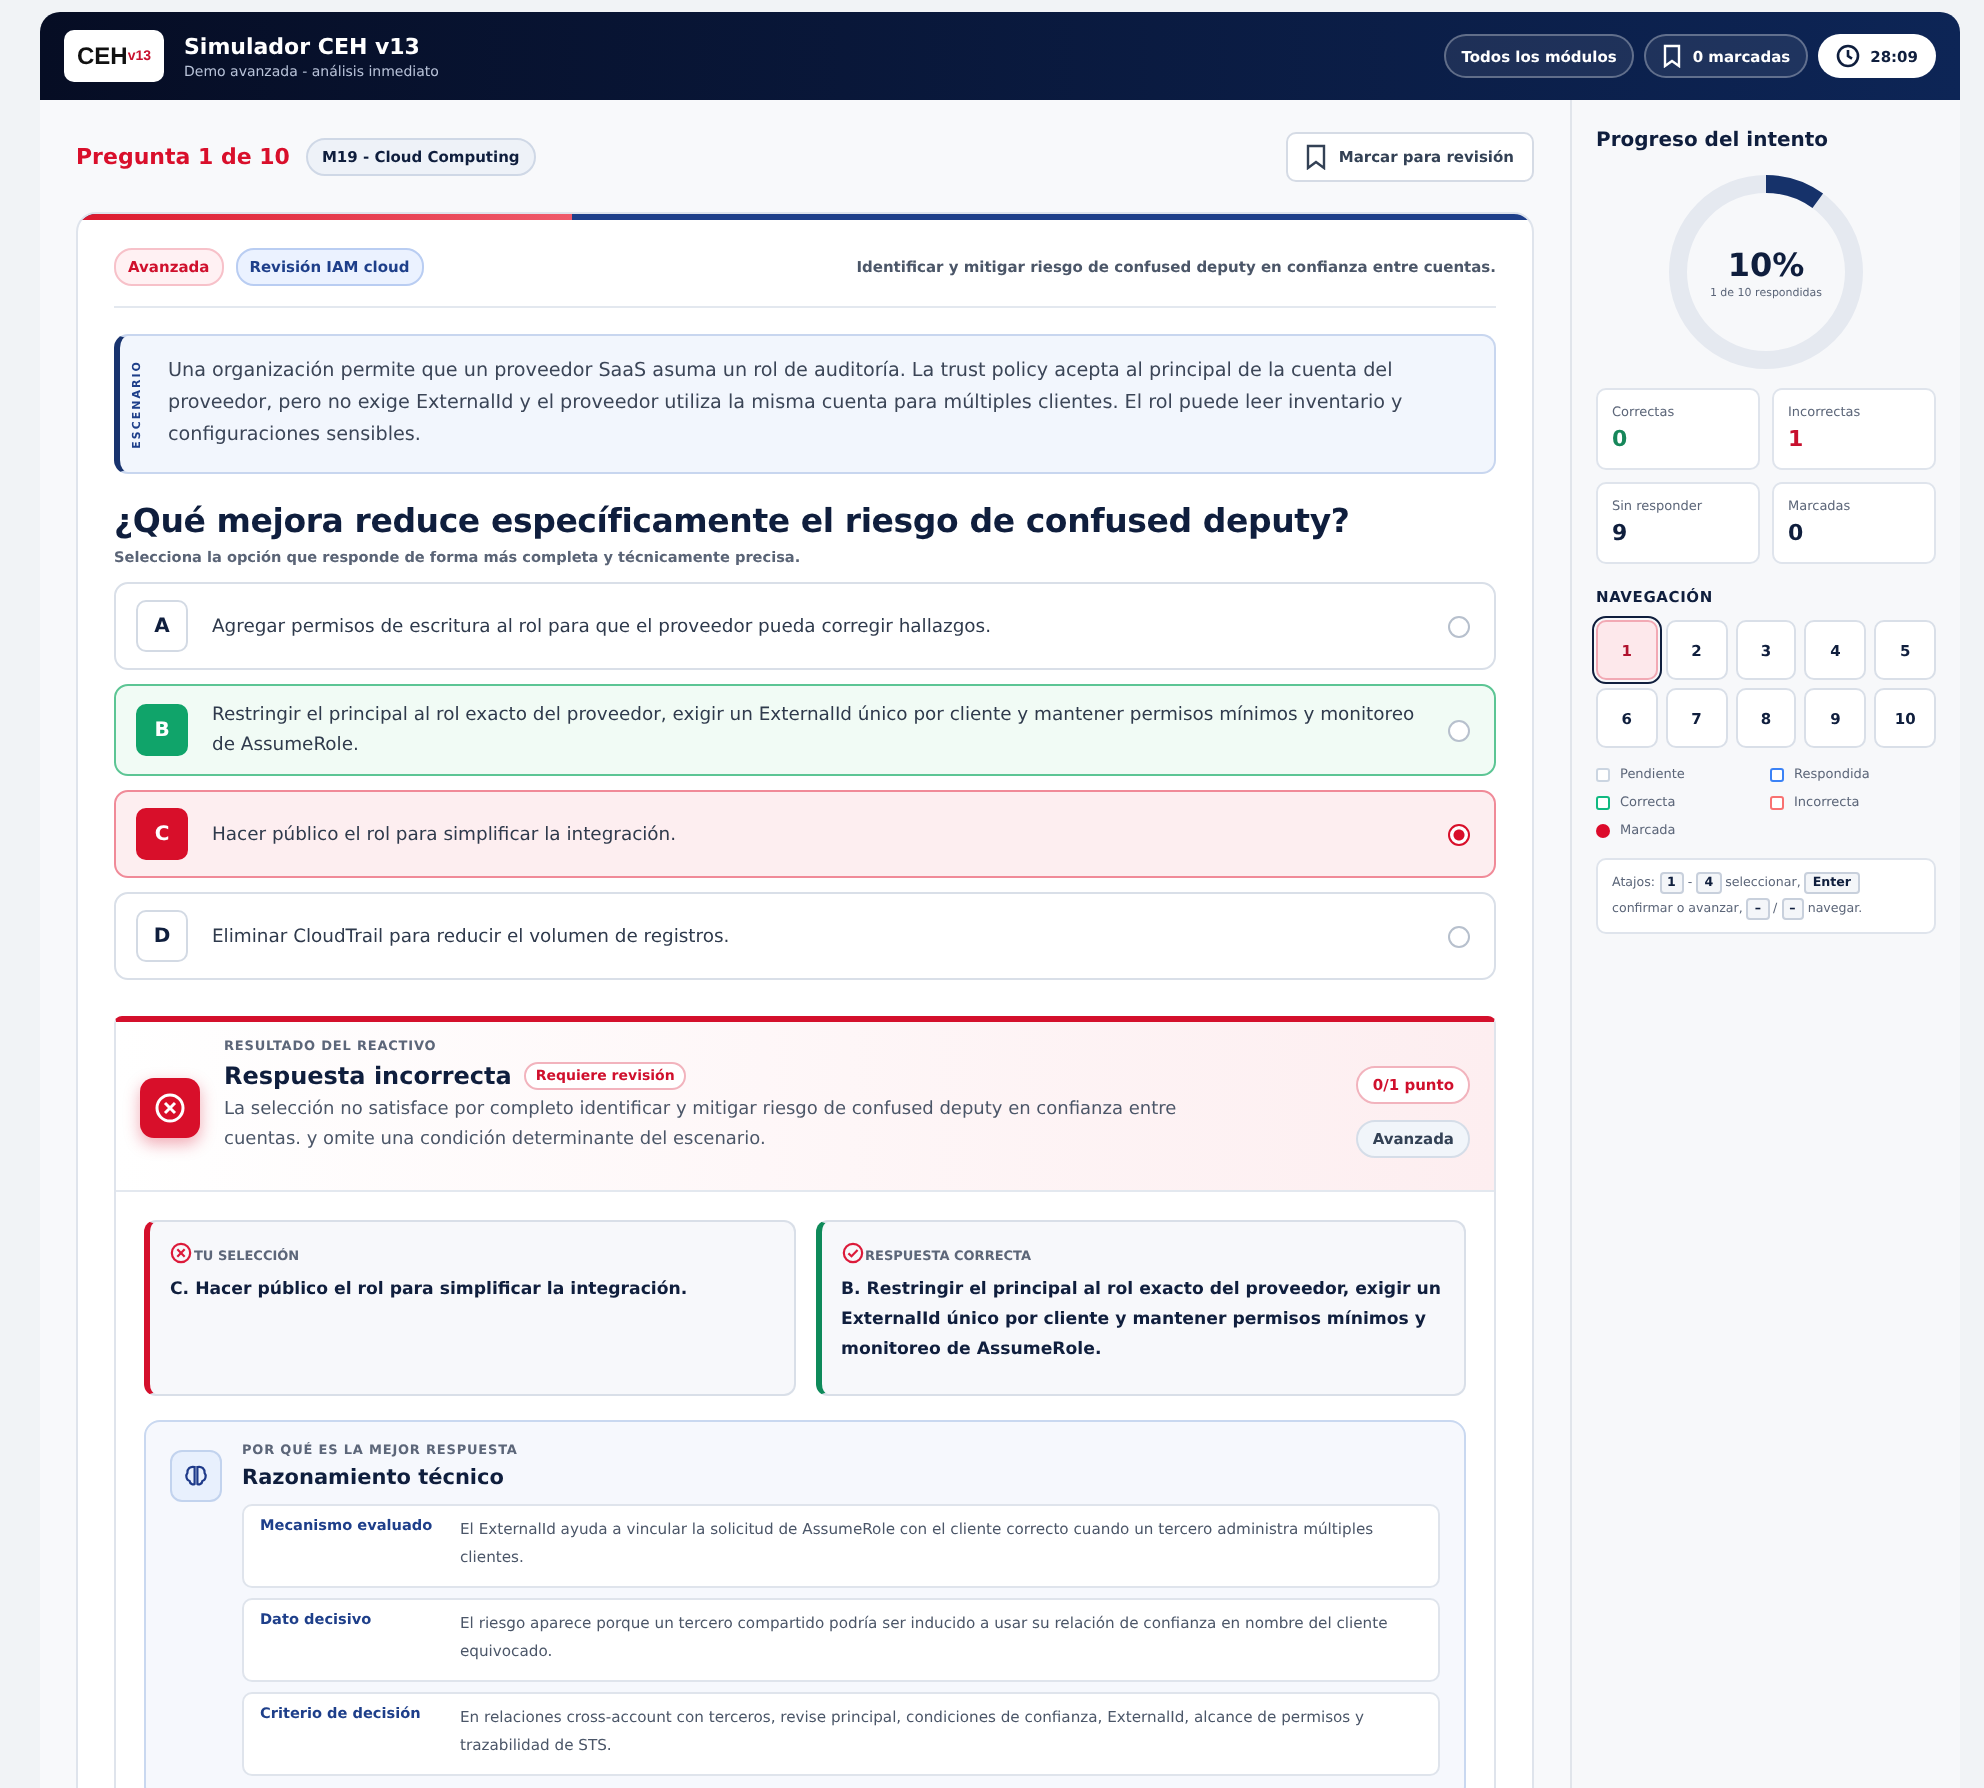  Describe the element at coordinates (733, 521) in the screenshot. I see `question-text: ¿Qué mejora reduce específicamente el riesgo de confused deputy?` at that location.